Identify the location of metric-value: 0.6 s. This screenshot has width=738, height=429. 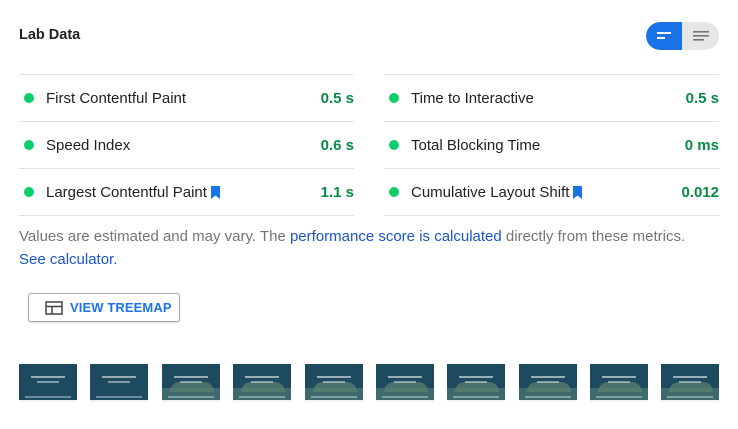
(337, 145).